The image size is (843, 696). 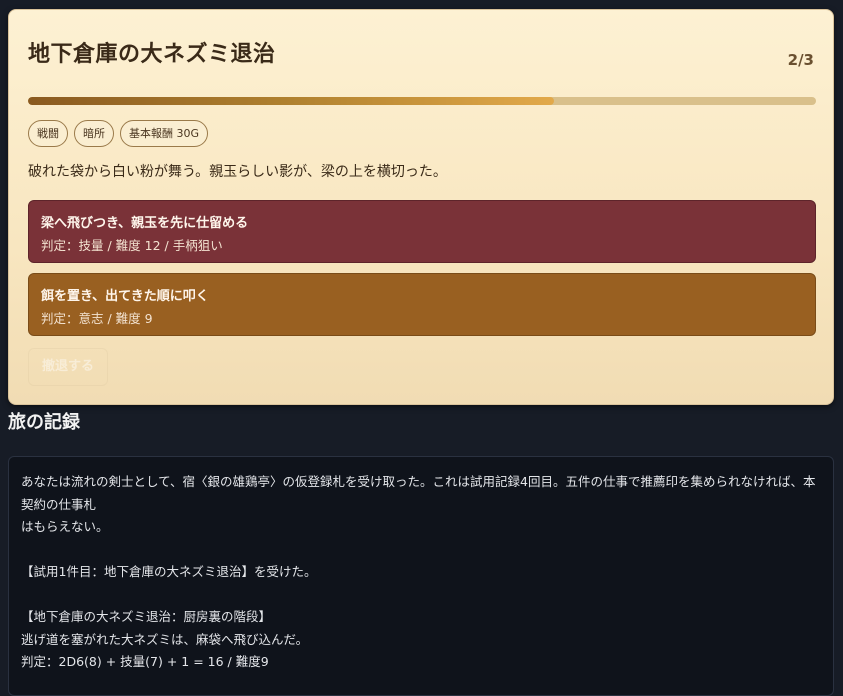 I want to click on choice-title: 餌を置き、出てきた順に叩く, so click(x=125, y=296).